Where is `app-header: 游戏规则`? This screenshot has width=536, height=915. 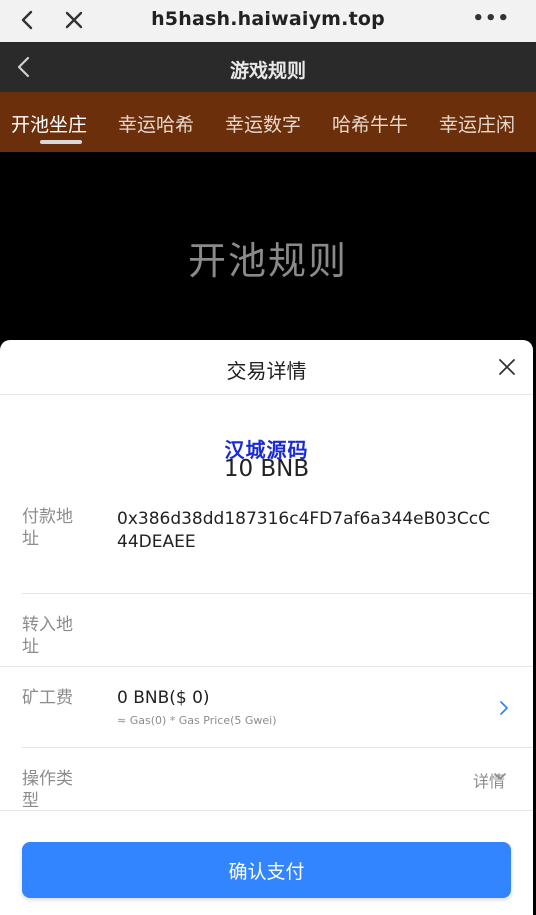 app-header: 游戏规则 is located at coordinates (268, 67).